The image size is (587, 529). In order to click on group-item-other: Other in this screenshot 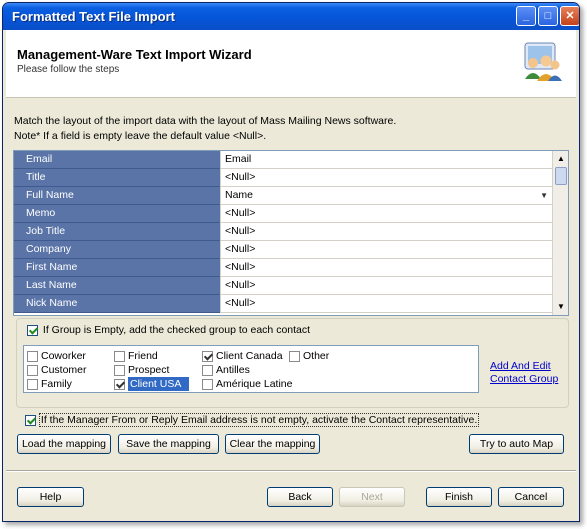, I will do `click(309, 356)`.